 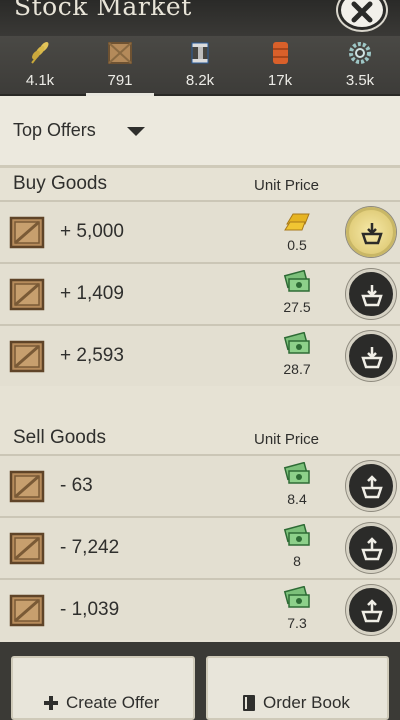 I want to click on footer: Create Offer Order Book, so click(x=200, y=681).